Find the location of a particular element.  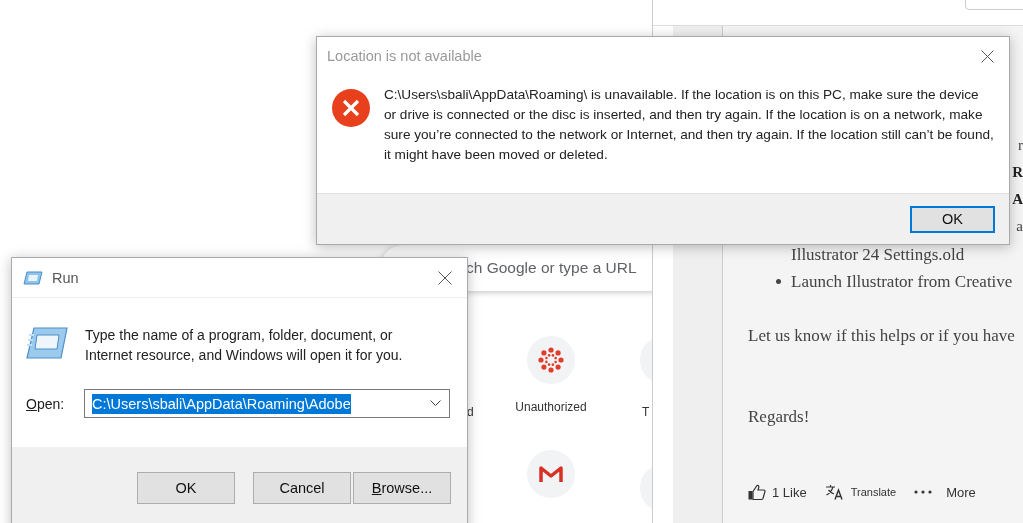

open-combobox: C:\Users\sbali\AppData\Roaming\Adobe is located at coordinates (267, 403).